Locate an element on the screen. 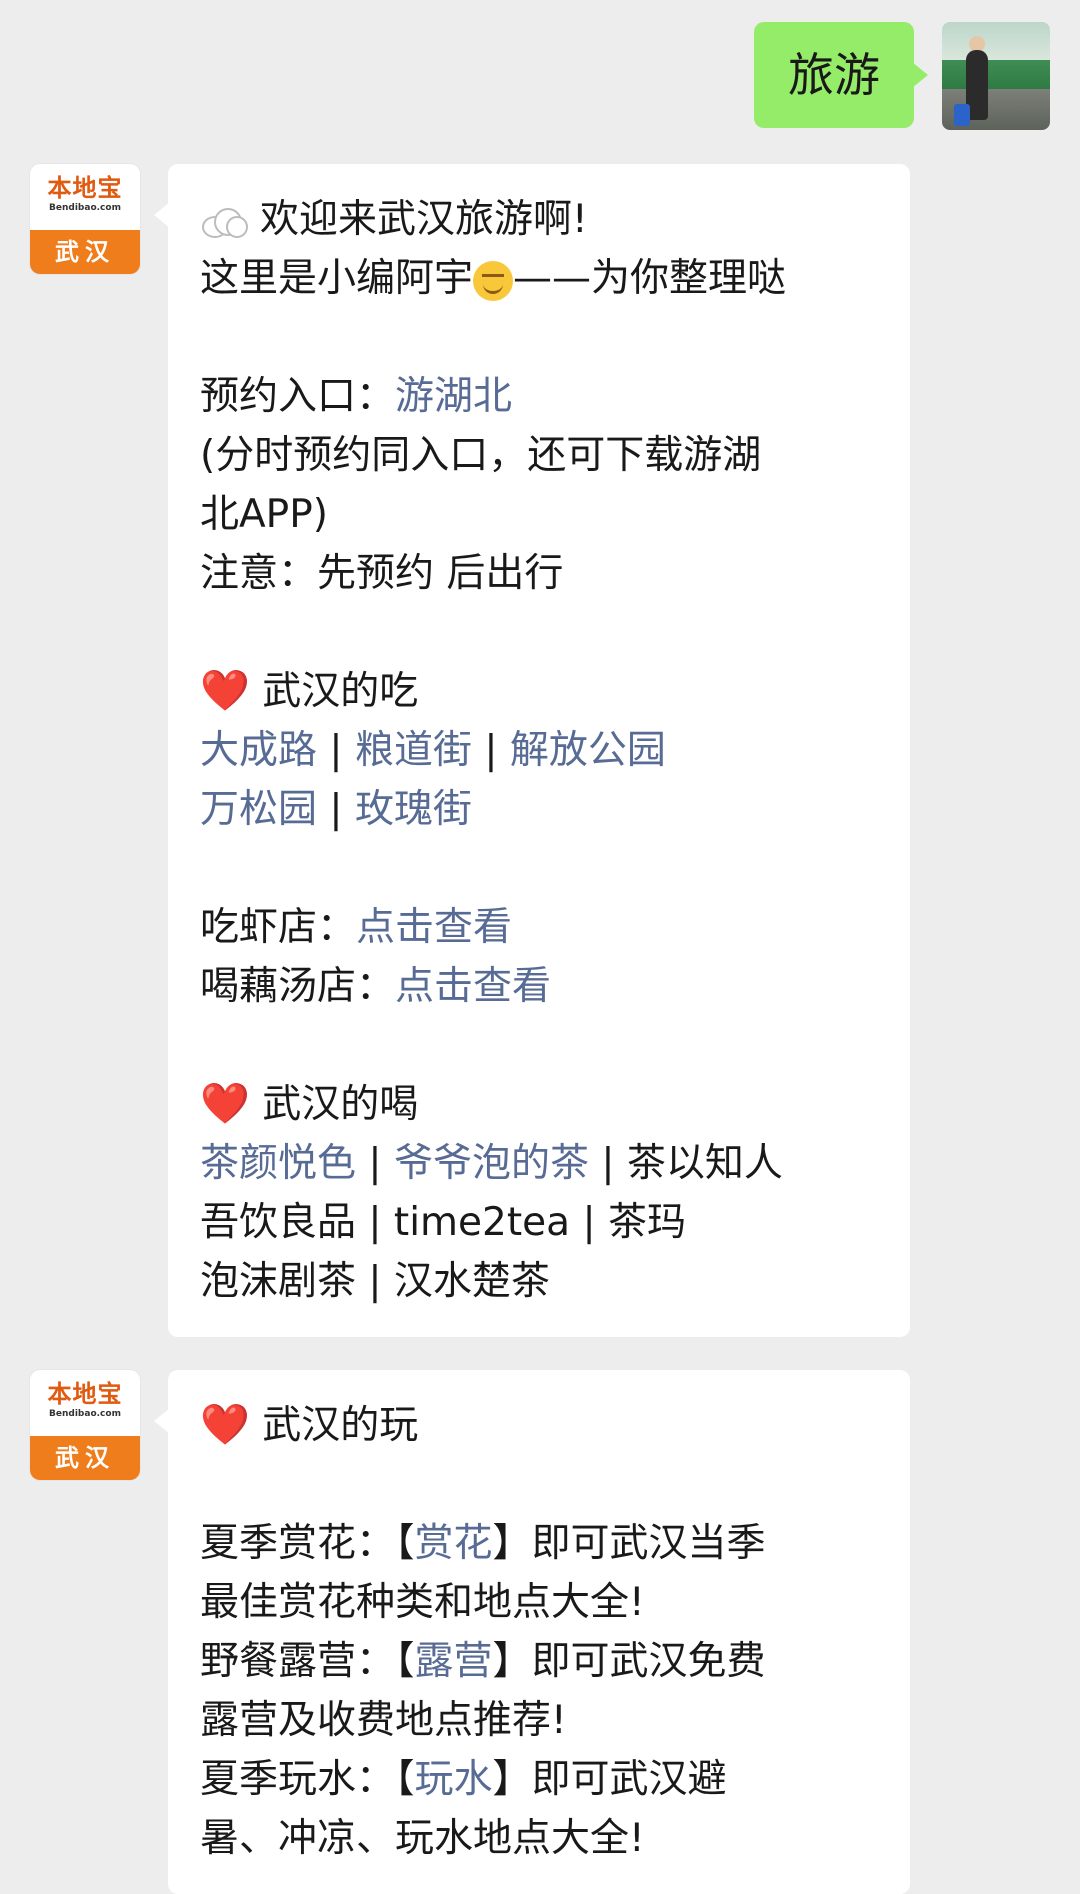 The height and width of the screenshot is (1894, 1080). camp-line: 野餐露营：【露营】即可武汉免费 is located at coordinates (539, 1661).